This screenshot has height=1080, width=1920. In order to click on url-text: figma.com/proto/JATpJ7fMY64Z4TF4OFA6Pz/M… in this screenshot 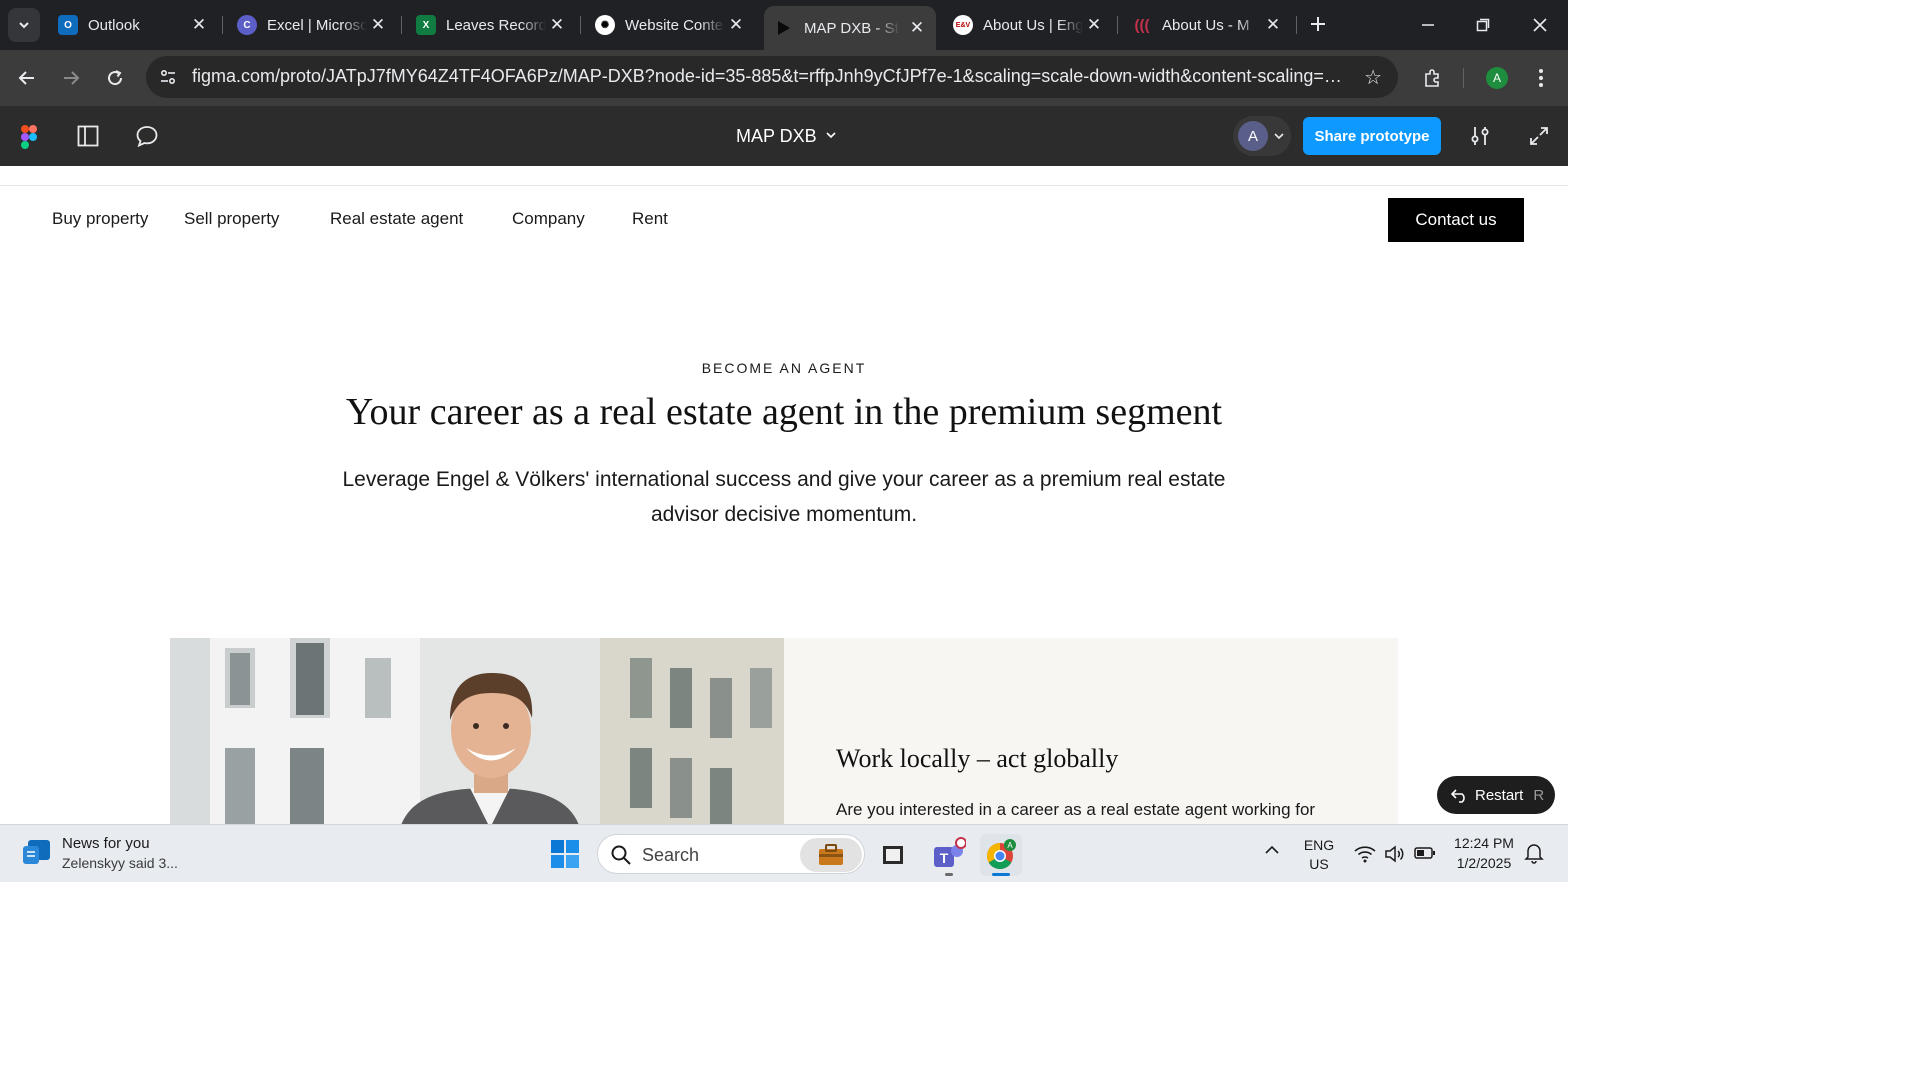, I will do `click(767, 76)`.